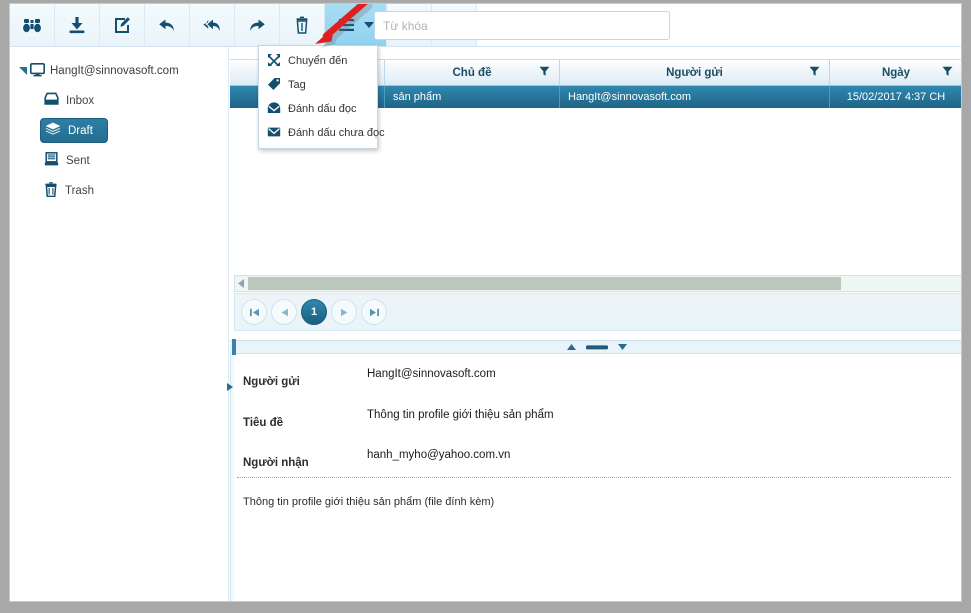 The width and height of the screenshot is (971, 613). Describe the element at coordinates (368, 25) in the screenshot. I see `chevron-down-icon` at that location.